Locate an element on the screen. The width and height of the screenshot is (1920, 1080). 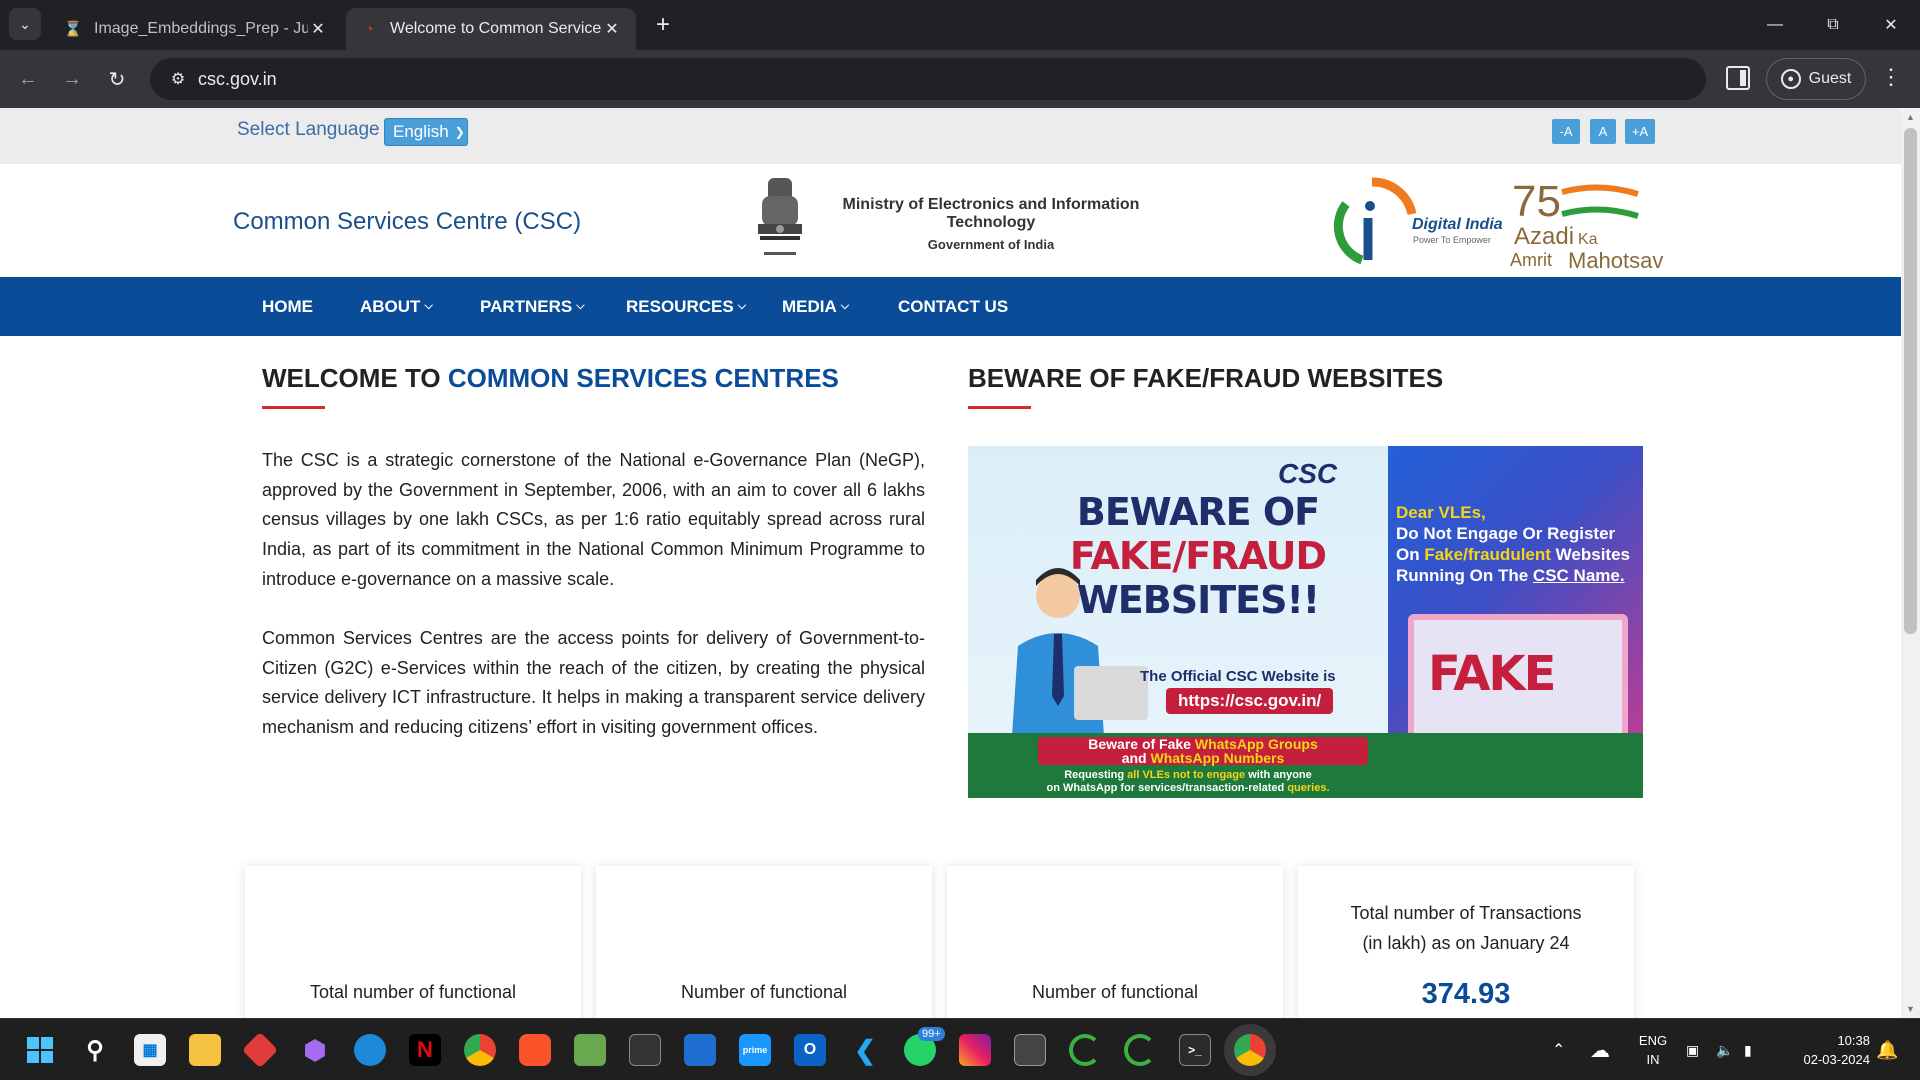
back-button: ← is located at coordinates (28, 79).